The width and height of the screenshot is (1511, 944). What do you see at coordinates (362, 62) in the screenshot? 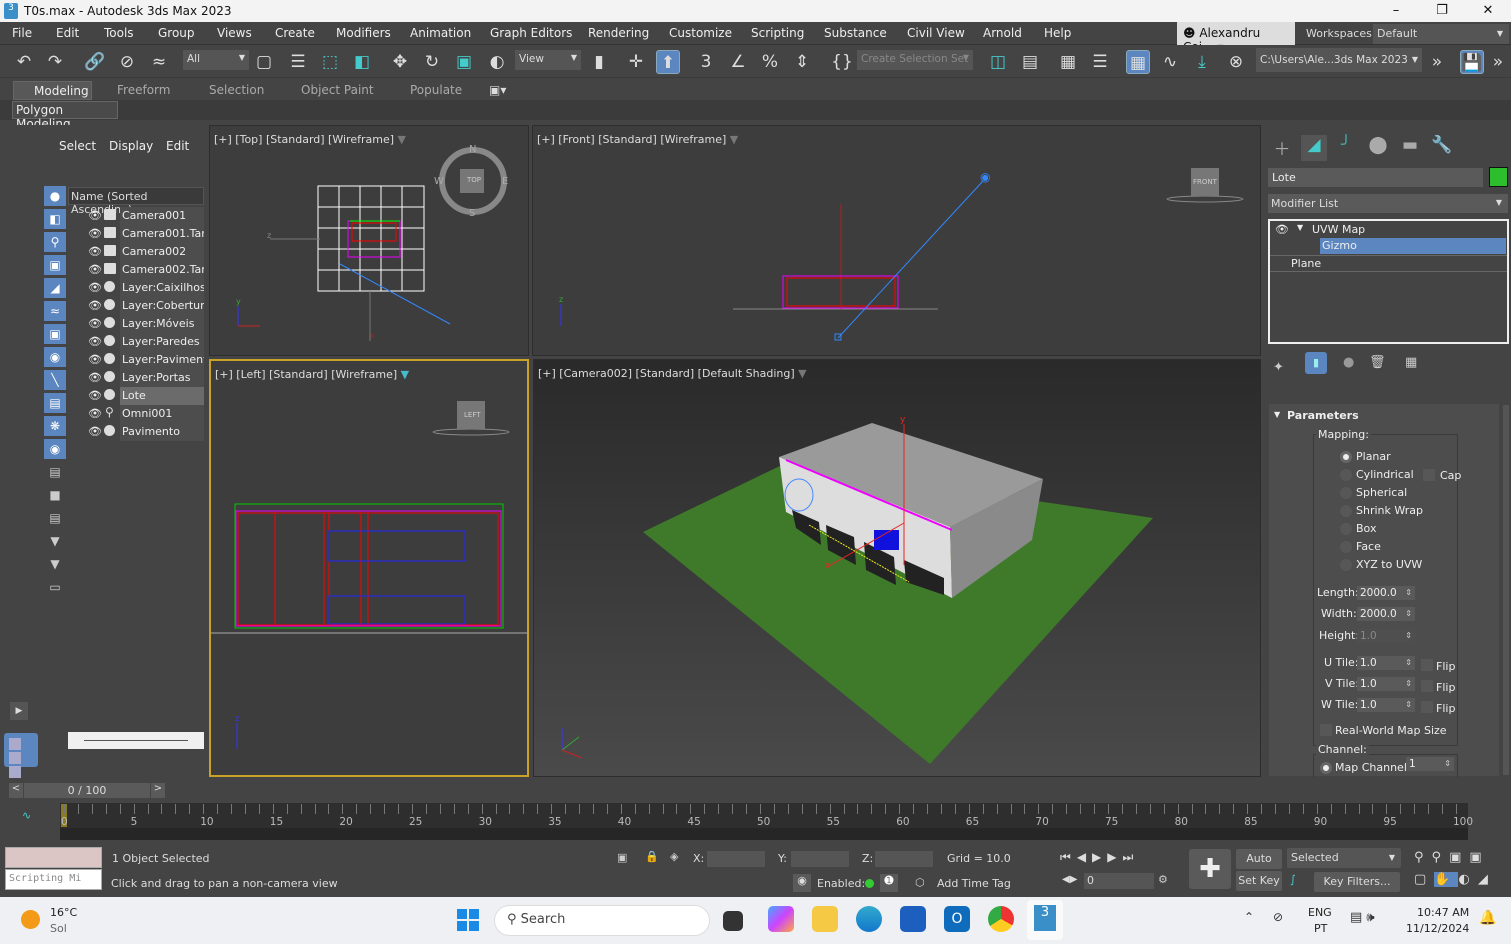
I see `window-crossing-icon: ◧` at bounding box center [362, 62].